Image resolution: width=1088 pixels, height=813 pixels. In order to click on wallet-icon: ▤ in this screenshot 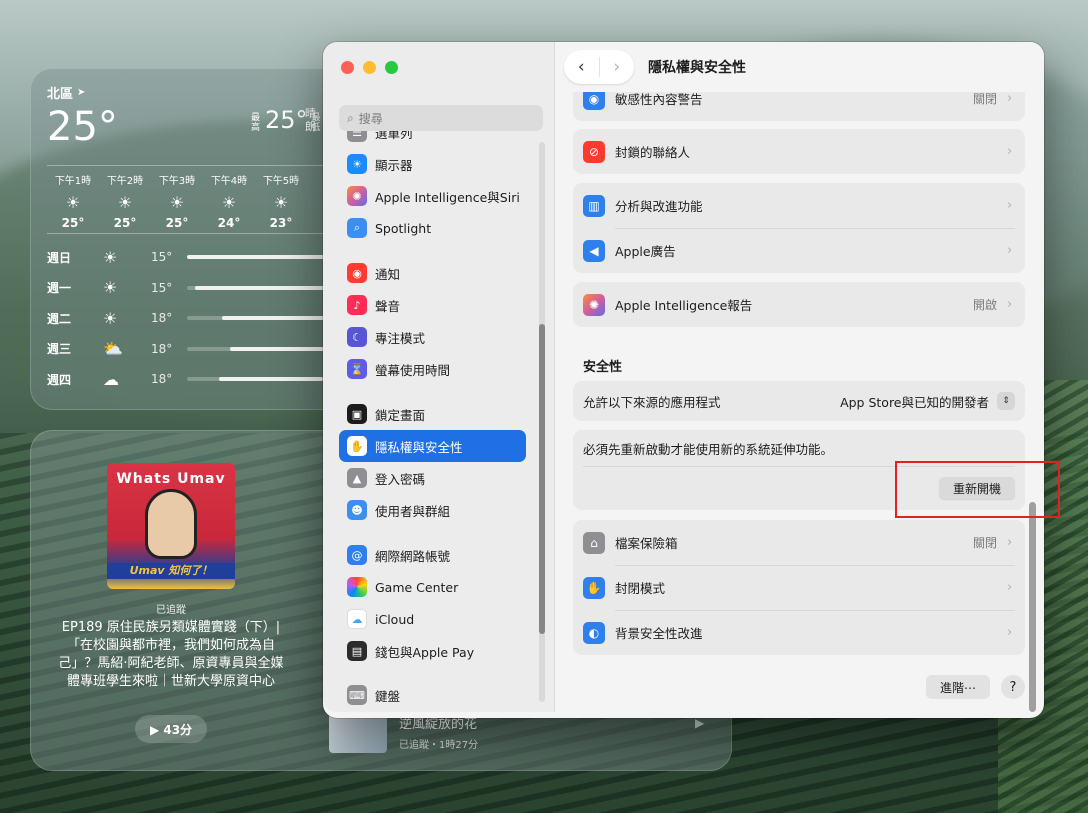, I will do `click(357, 651)`.